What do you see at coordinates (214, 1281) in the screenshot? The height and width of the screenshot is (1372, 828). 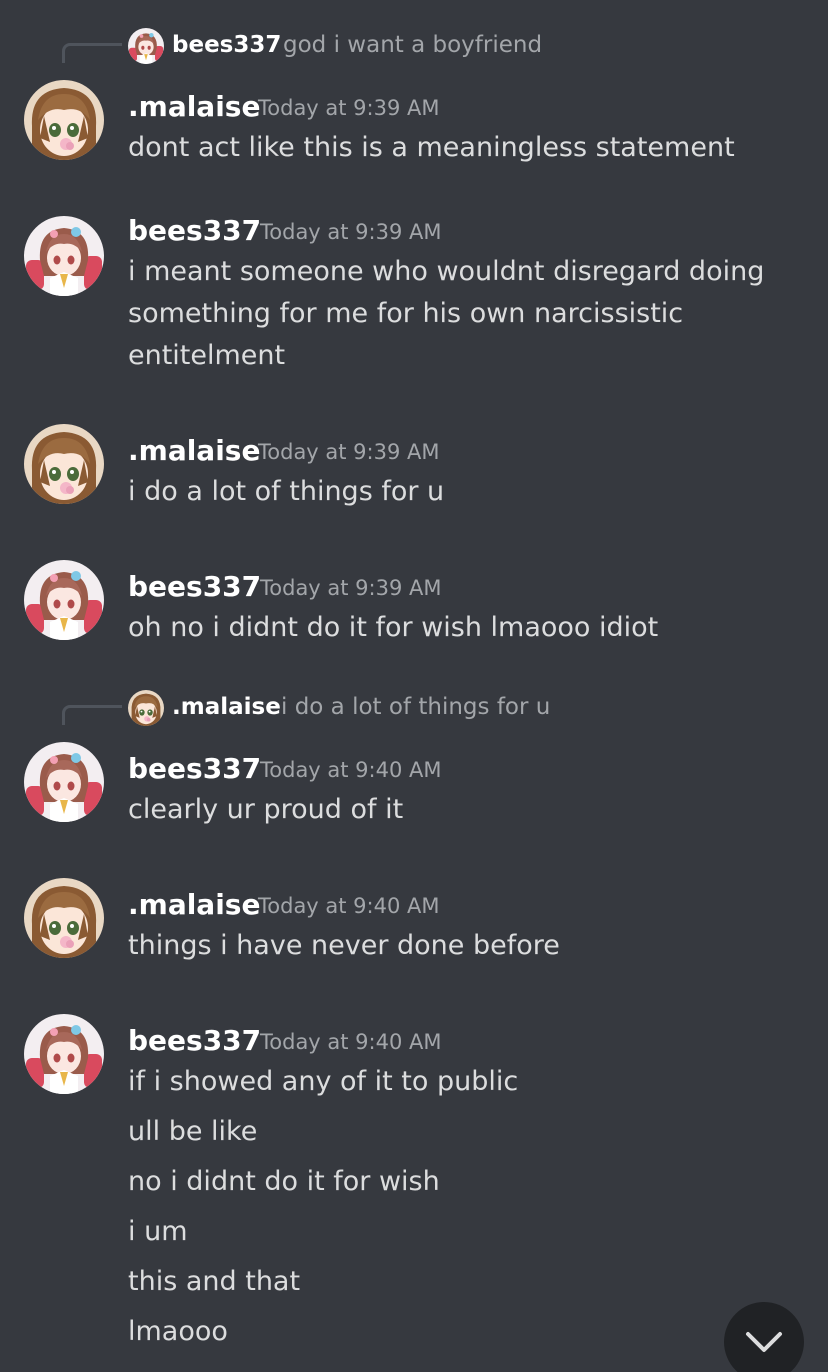 I see `message-text: this and that` at bounding box center [214, 1281].